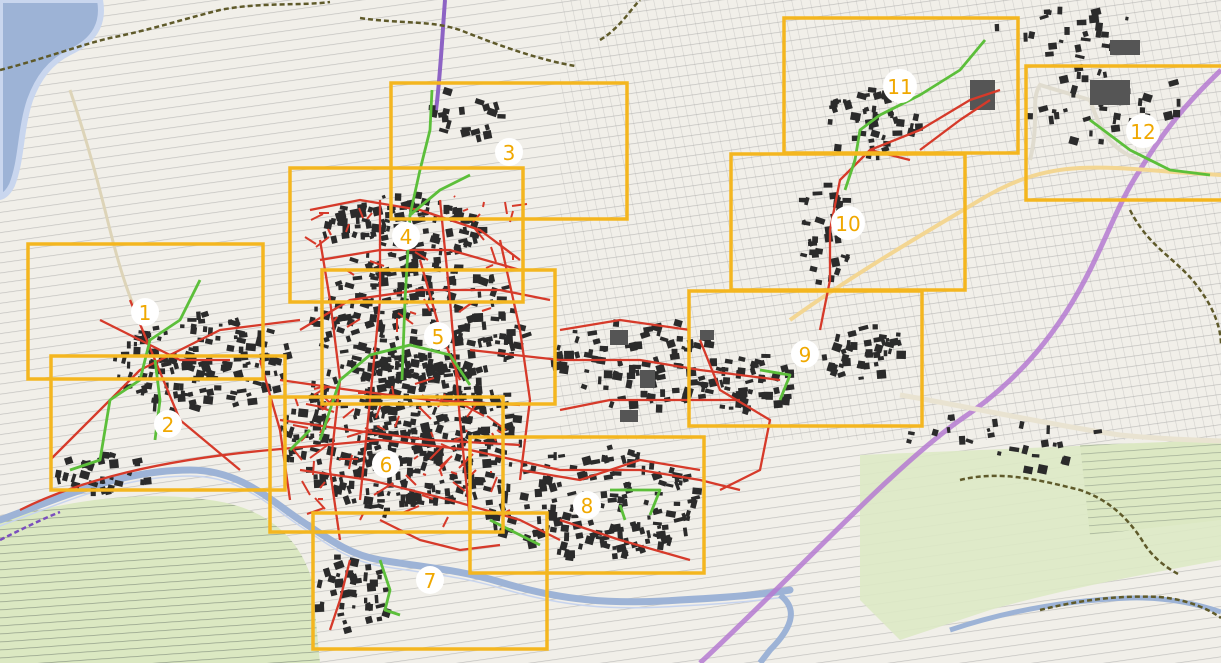 This screenshot has width=1221, height=663. What do you see at coordinates (386, 465) in the screenshot?
I see `zone-label: 6` at bounding box center [386, 465].